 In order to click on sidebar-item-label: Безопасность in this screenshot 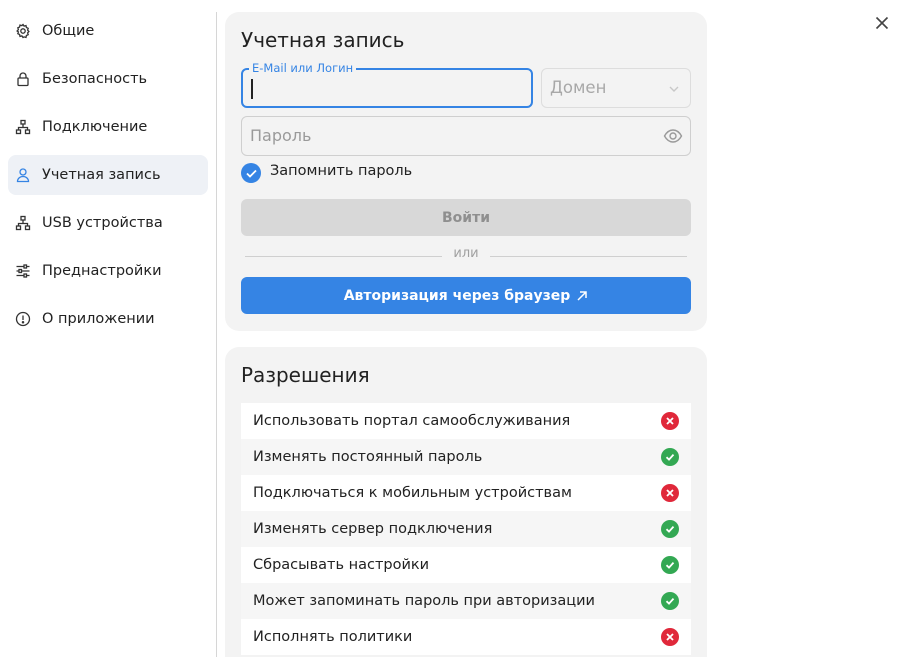, I will do `click(95, 79)`.